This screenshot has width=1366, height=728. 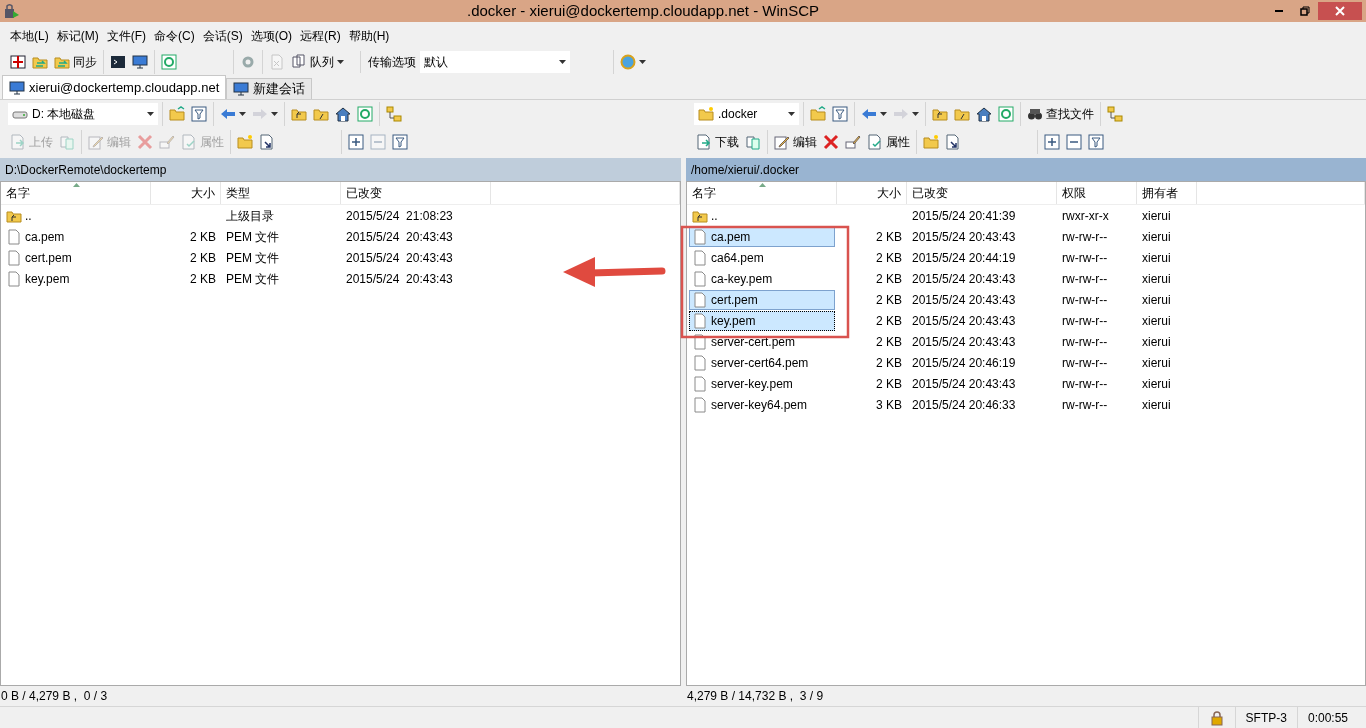 I want to click on settings-icon, so click(x=248, y=62).